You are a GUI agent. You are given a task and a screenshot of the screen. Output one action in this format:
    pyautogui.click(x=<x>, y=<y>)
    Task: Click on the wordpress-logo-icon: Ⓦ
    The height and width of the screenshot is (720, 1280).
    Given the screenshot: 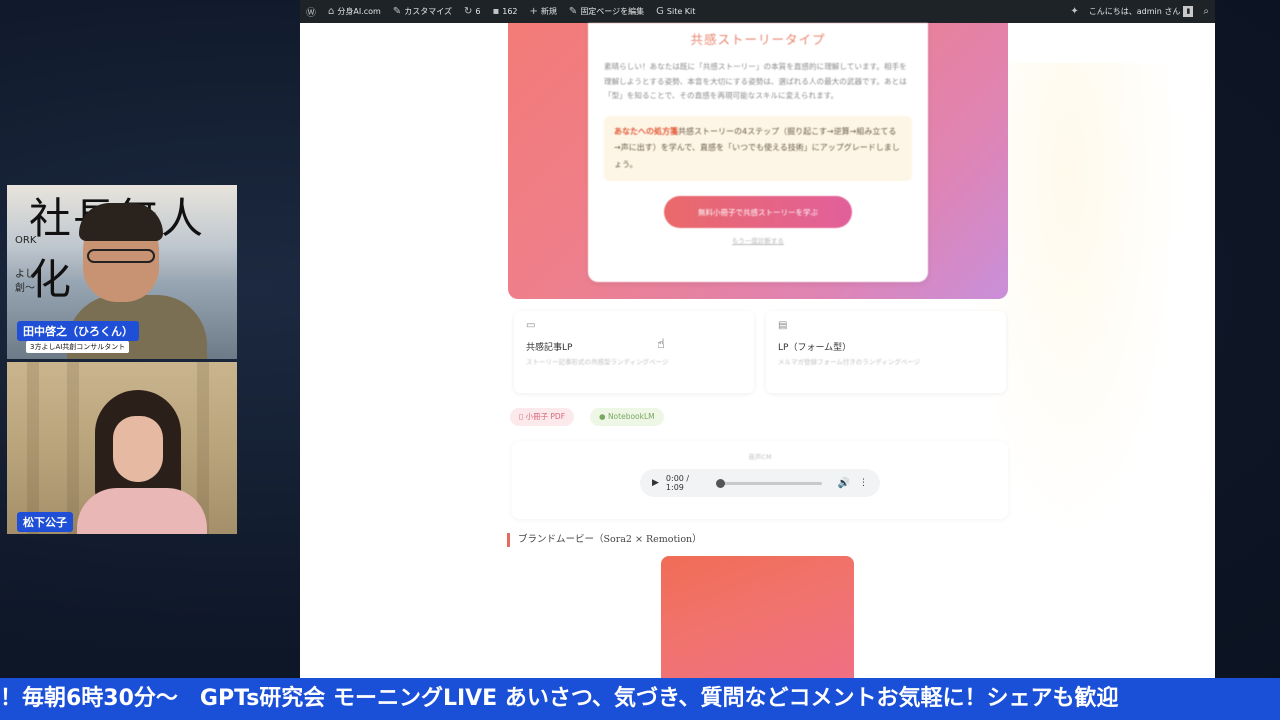 What is the action you would take?
    pyautogui.click(x=311, y=13)
    